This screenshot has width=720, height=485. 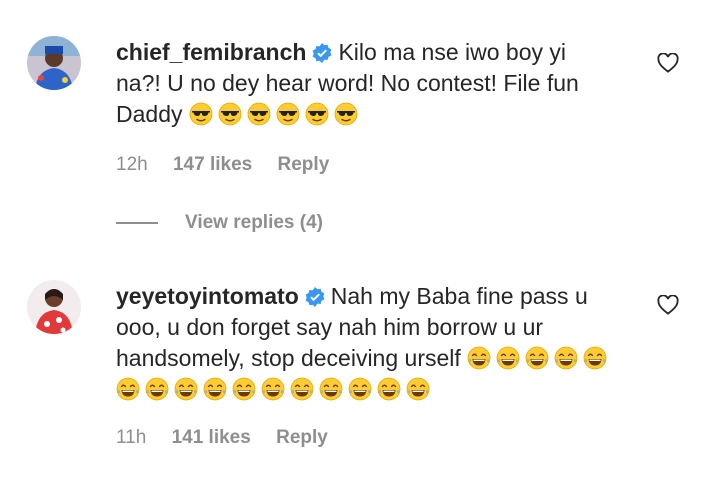 I want to click on comment-meta-2: 11h 141 likes Reply, so click(x=232, y=438).